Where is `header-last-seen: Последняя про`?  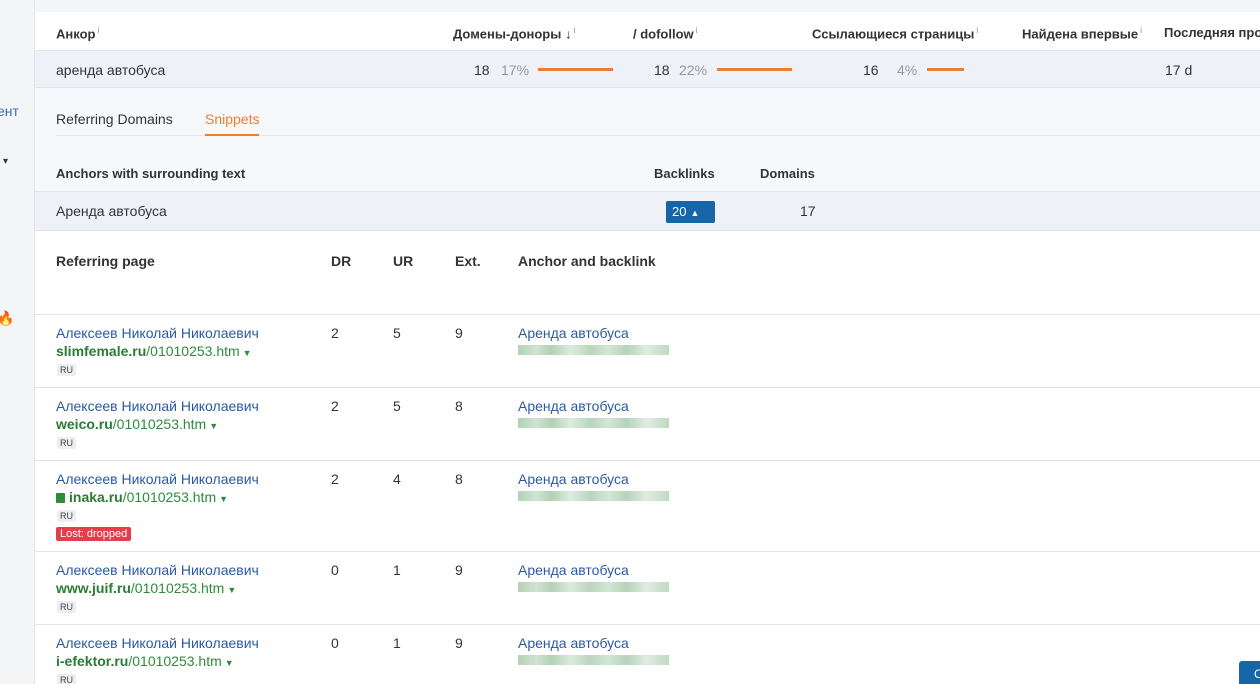 header-last-seen: Последняя про is located at coordinates (1212, 32).